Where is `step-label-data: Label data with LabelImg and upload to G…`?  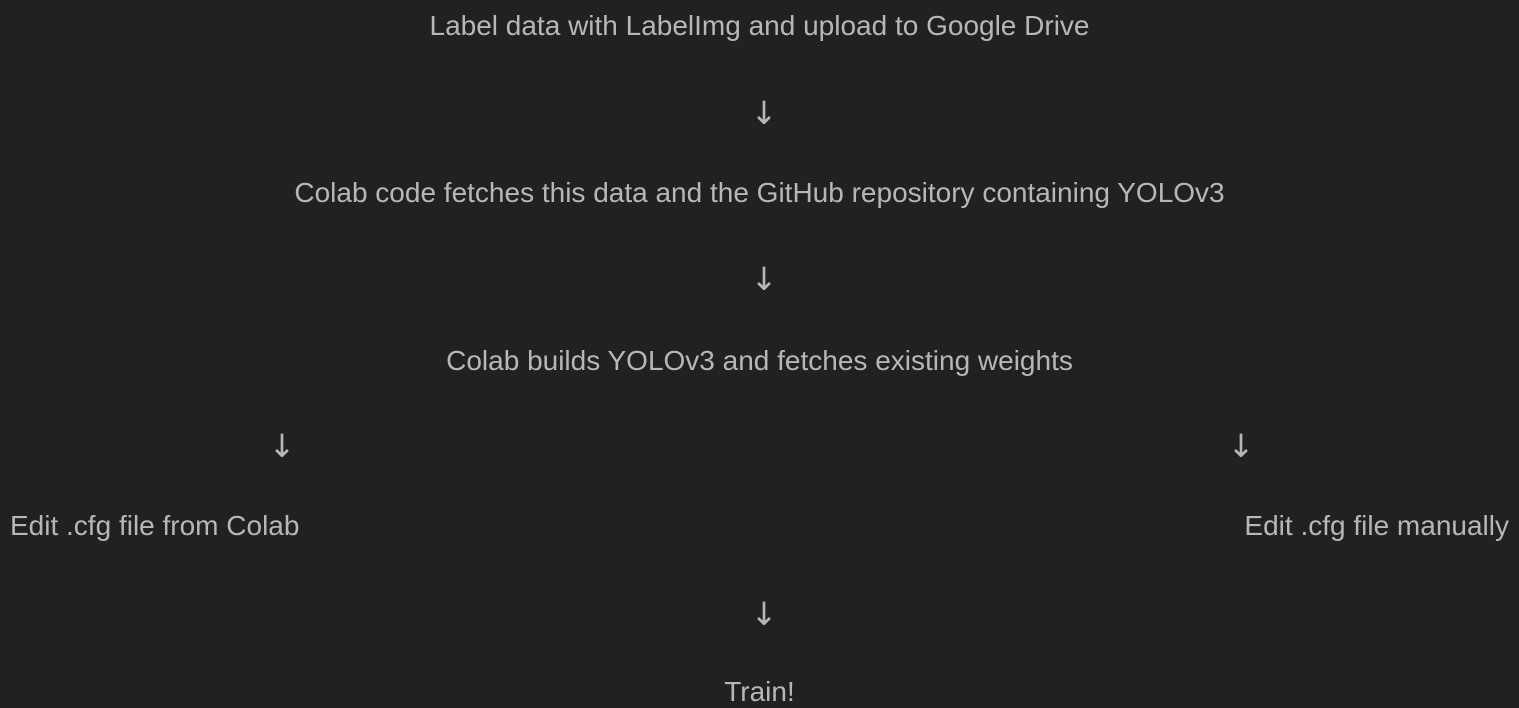
step-label-data: Label data with LabelImg and upload to G… is located at coordinates (759, 25).